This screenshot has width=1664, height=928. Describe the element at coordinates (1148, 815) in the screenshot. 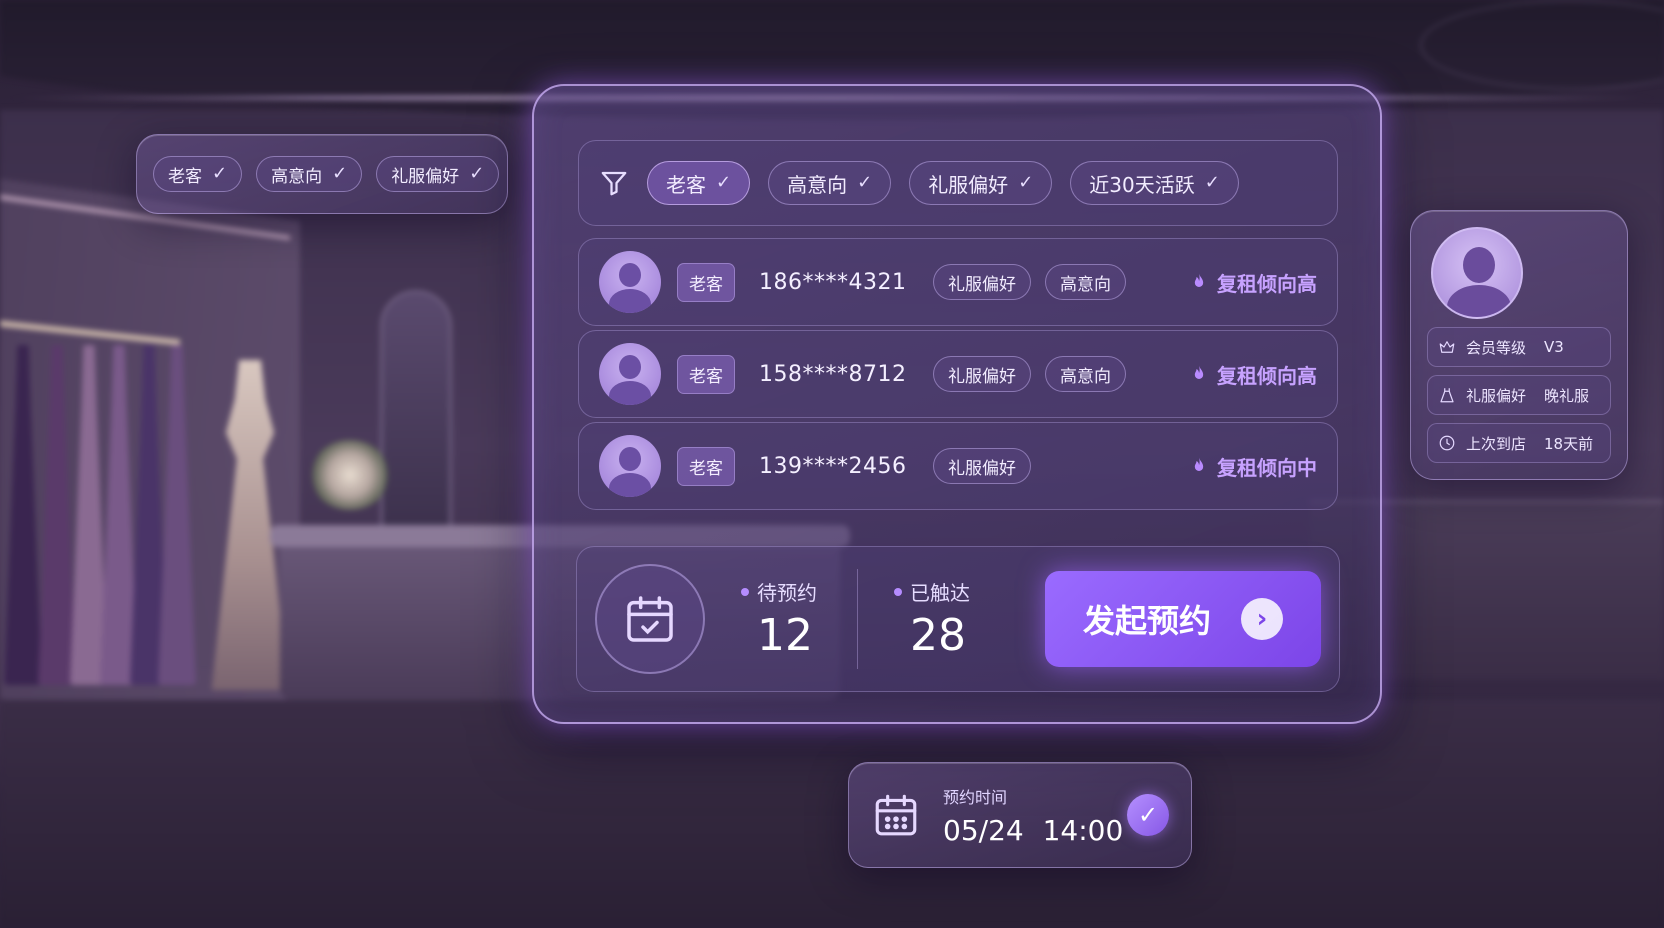

I see `confirm-check-icon: ✓` at that location.